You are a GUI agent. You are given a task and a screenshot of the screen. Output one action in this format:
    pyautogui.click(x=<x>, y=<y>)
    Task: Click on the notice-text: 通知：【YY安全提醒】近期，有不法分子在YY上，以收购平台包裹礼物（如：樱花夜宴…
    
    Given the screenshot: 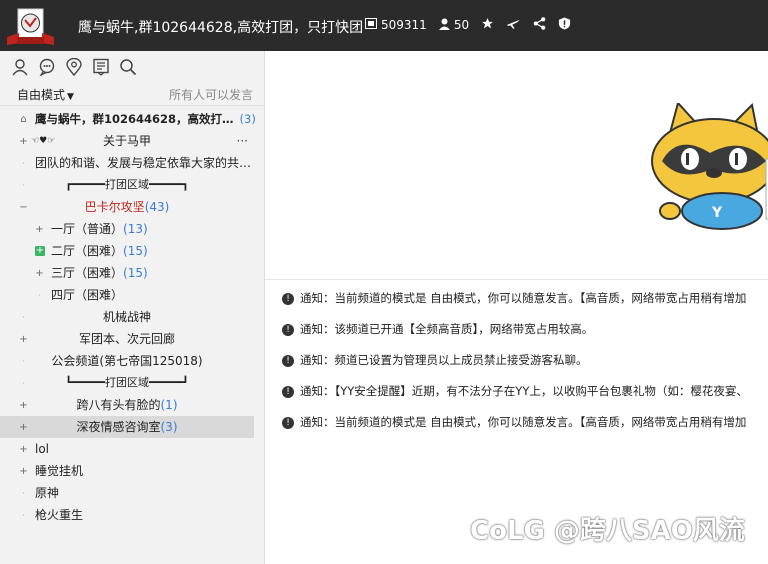 What is the action you would take?
    pyautogui.click(x=524, y=391)
    